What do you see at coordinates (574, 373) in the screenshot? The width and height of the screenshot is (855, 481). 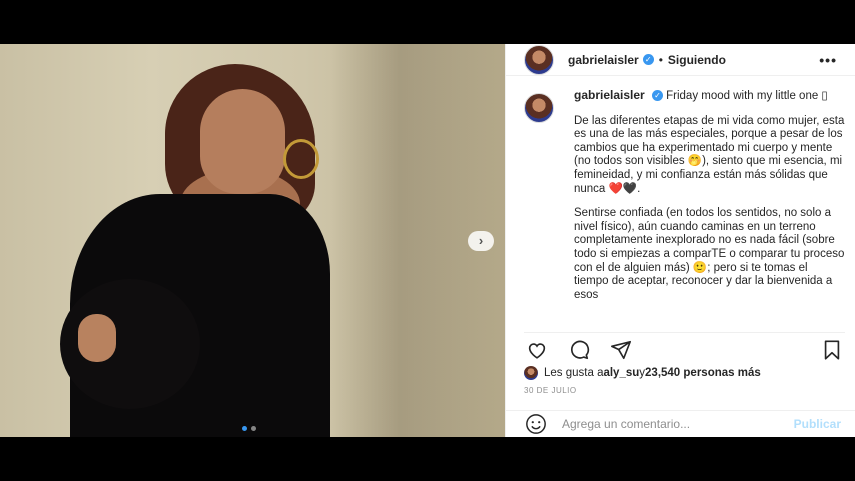 I see `likes-prefix: Les gusta a` at bounding box center [574, 373].